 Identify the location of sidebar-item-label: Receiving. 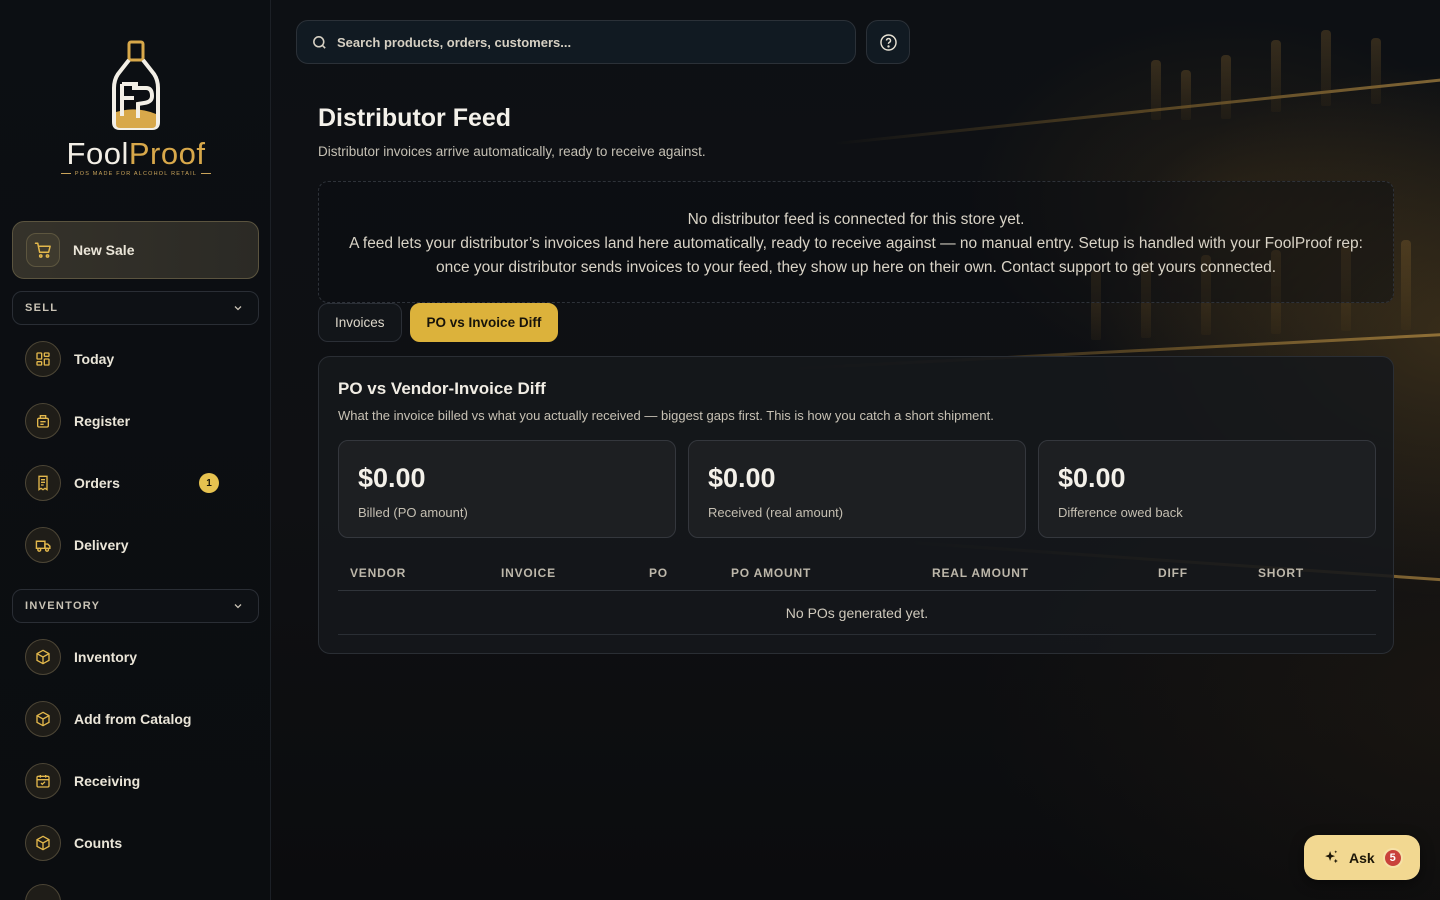
(107, 781).